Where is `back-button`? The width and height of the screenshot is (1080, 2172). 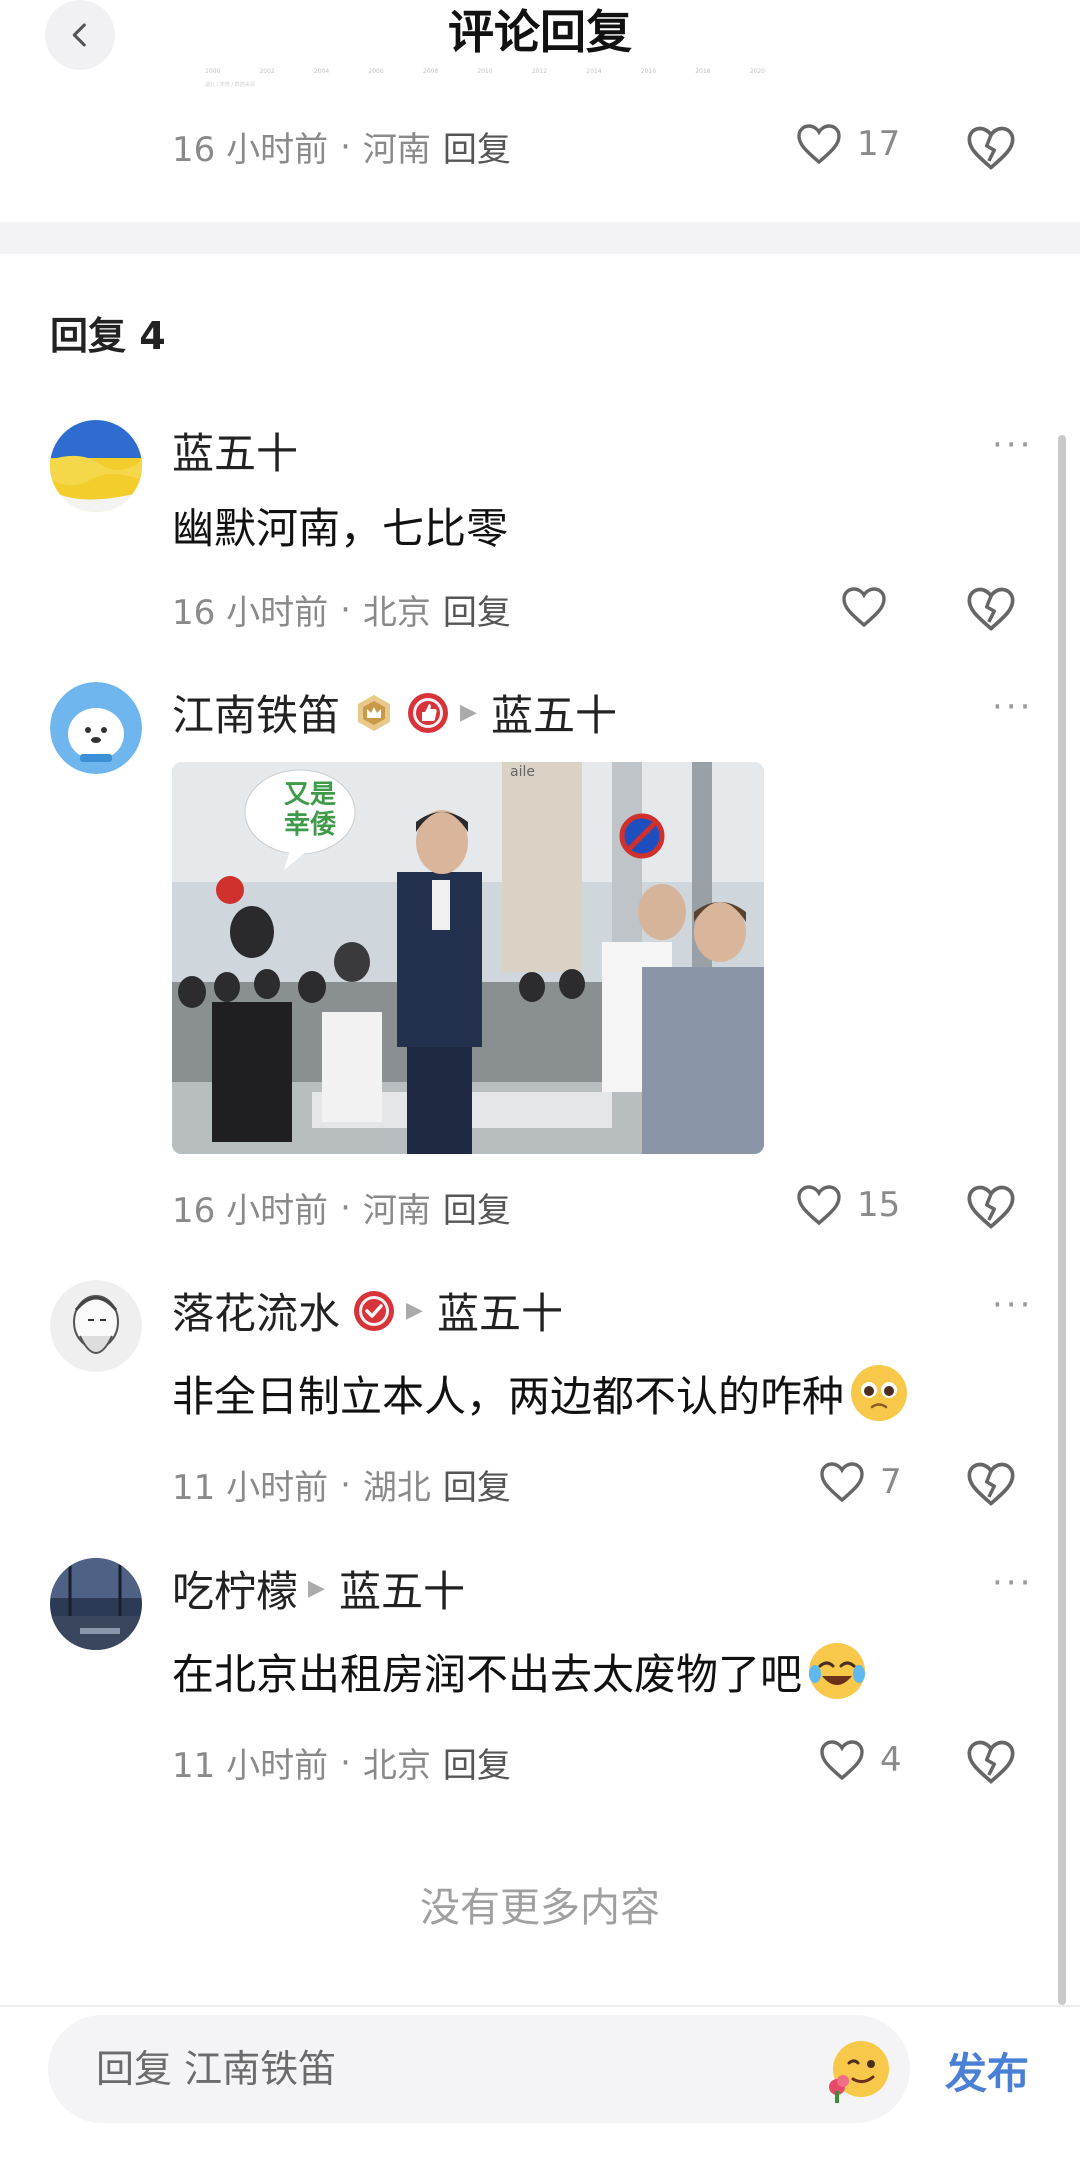 back-button is located at coordinates (80, 35).